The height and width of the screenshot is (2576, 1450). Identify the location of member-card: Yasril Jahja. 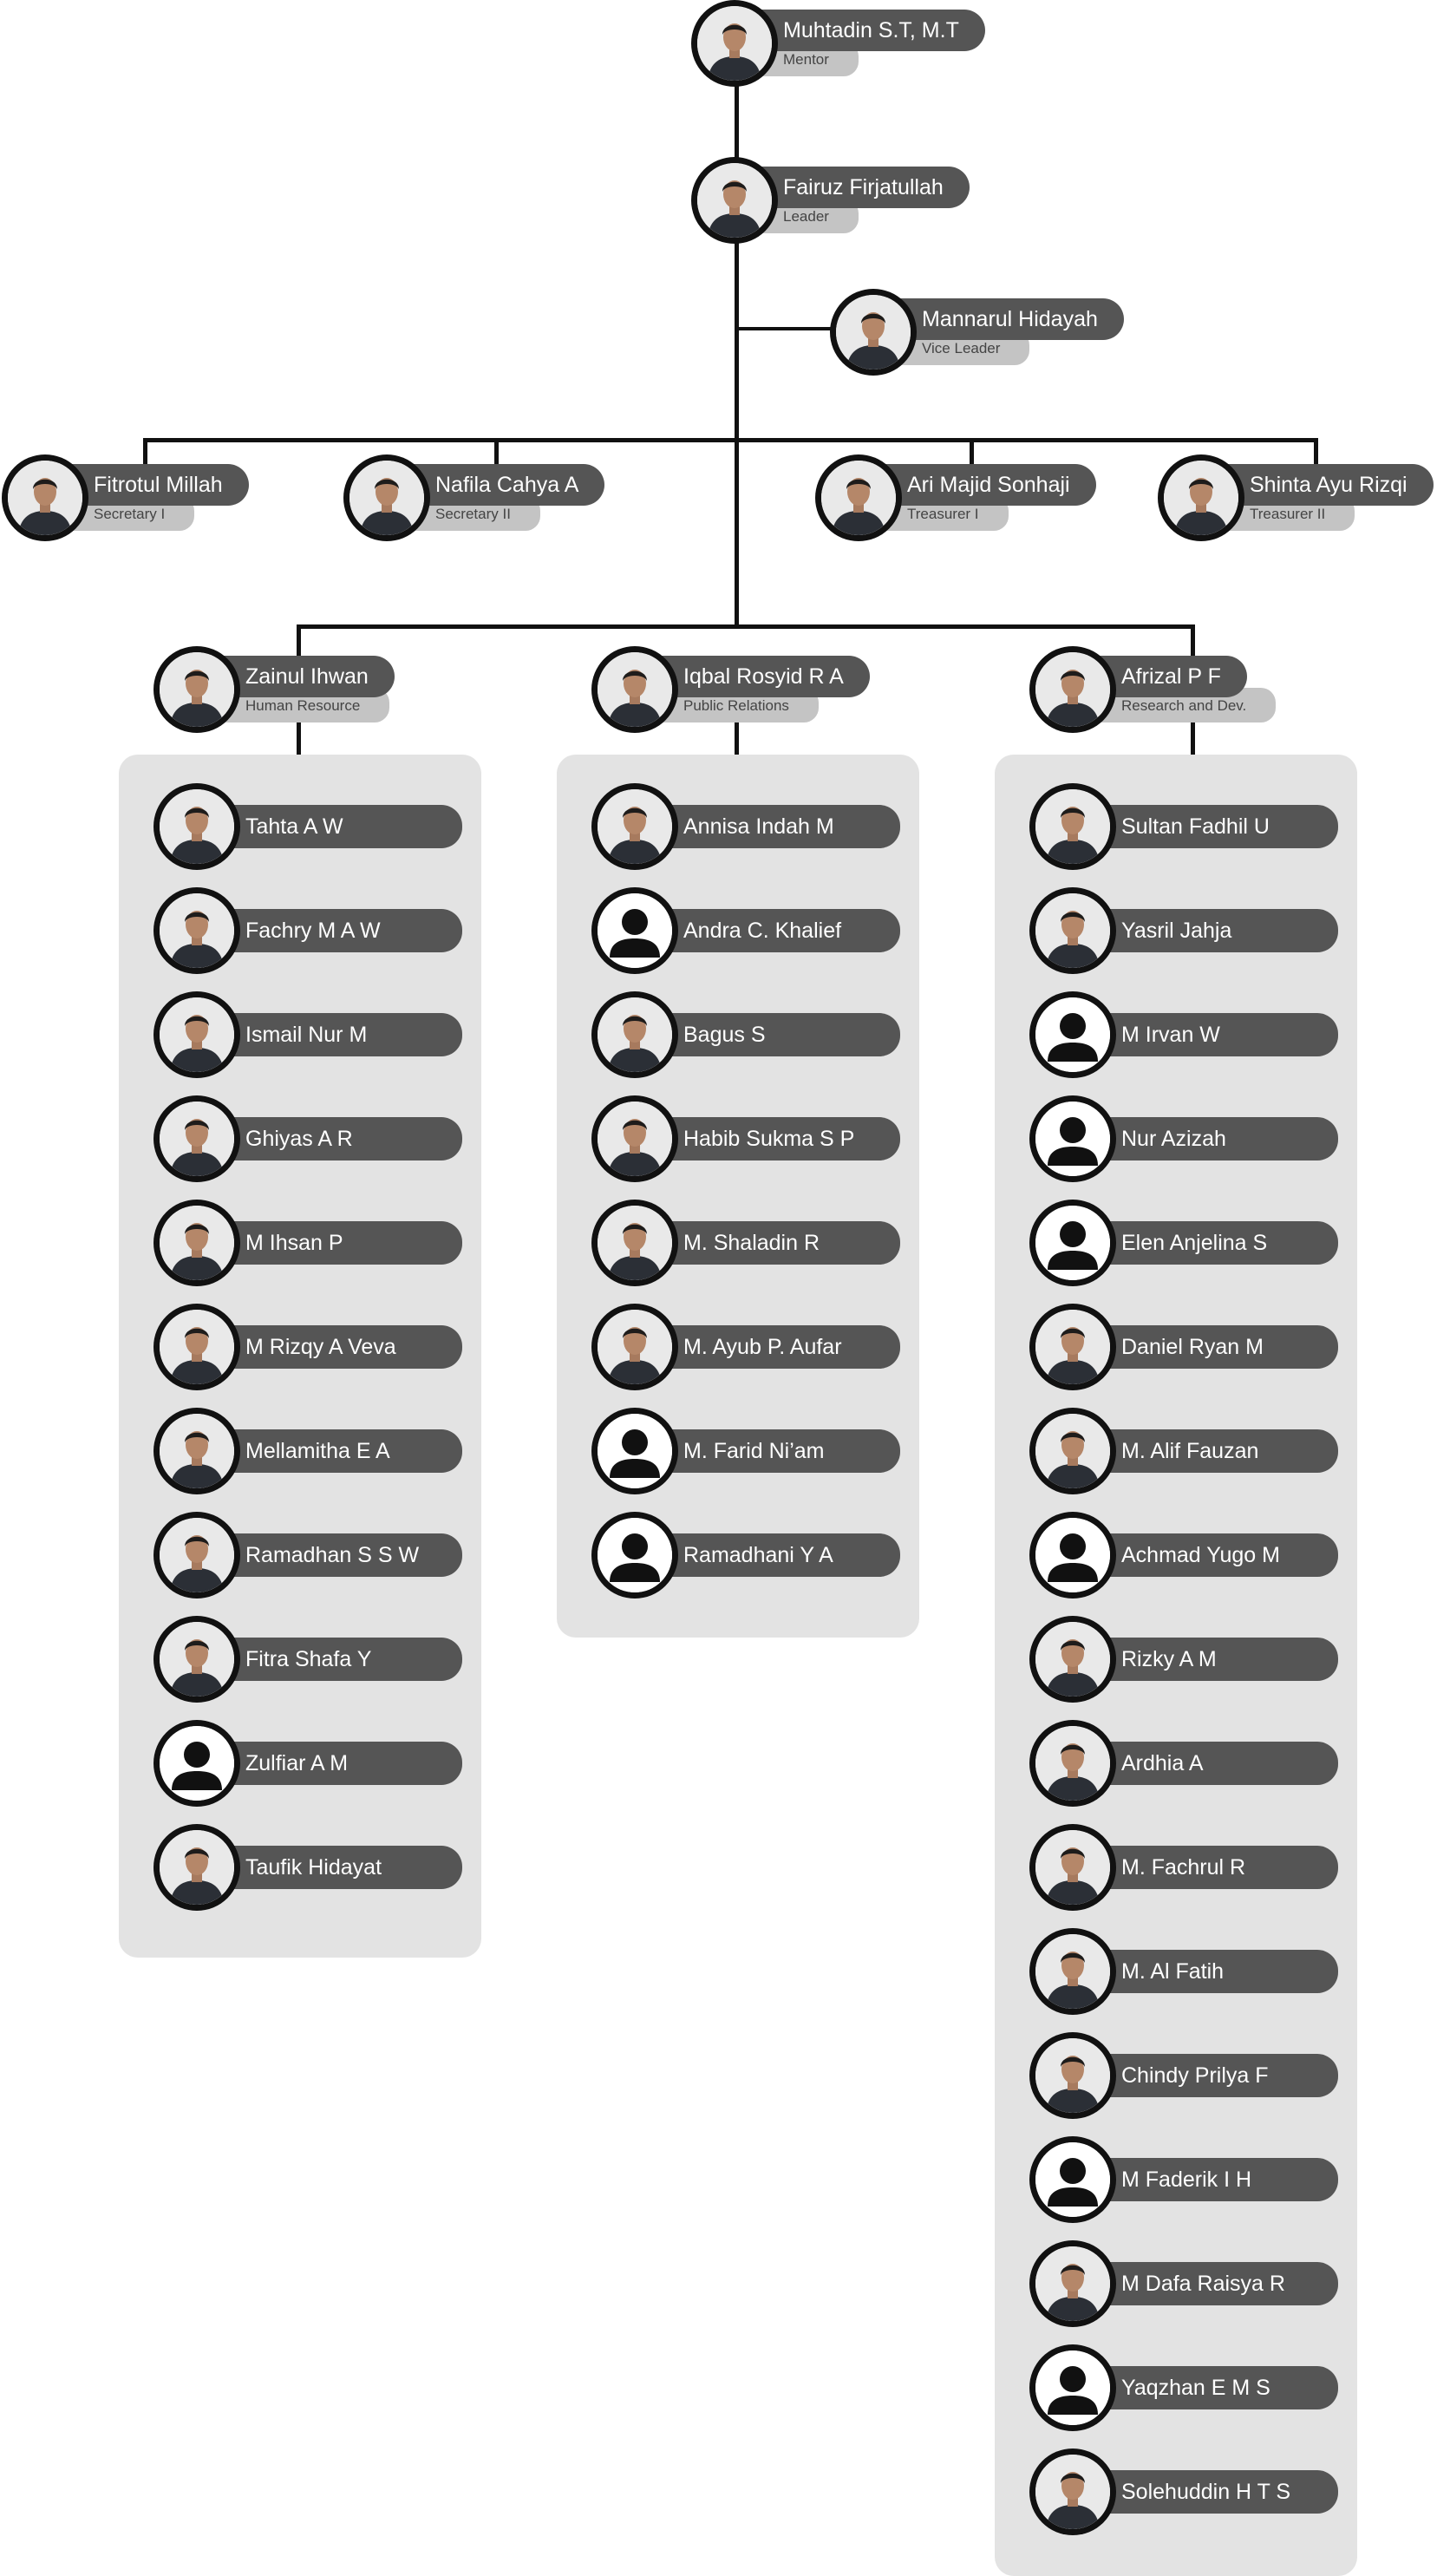
(1211, 935).